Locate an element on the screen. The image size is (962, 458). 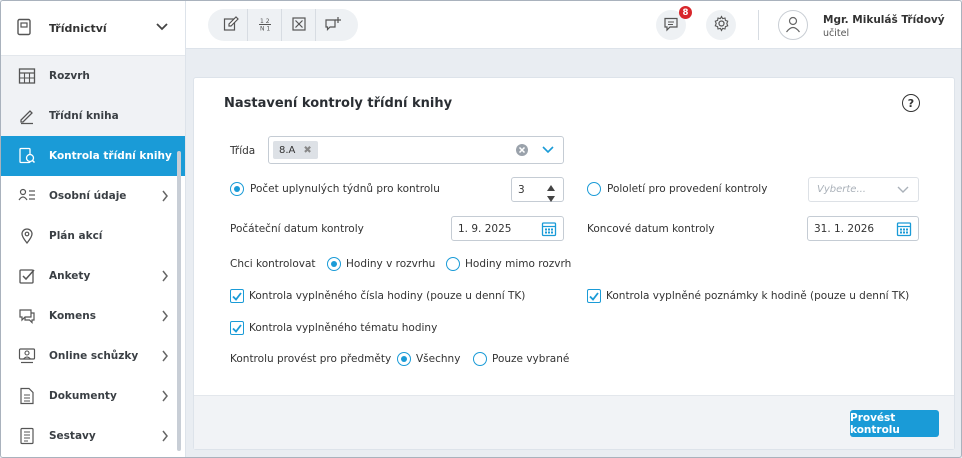
sidebar-item-komens: Komens is located at coordinates (93, 316).